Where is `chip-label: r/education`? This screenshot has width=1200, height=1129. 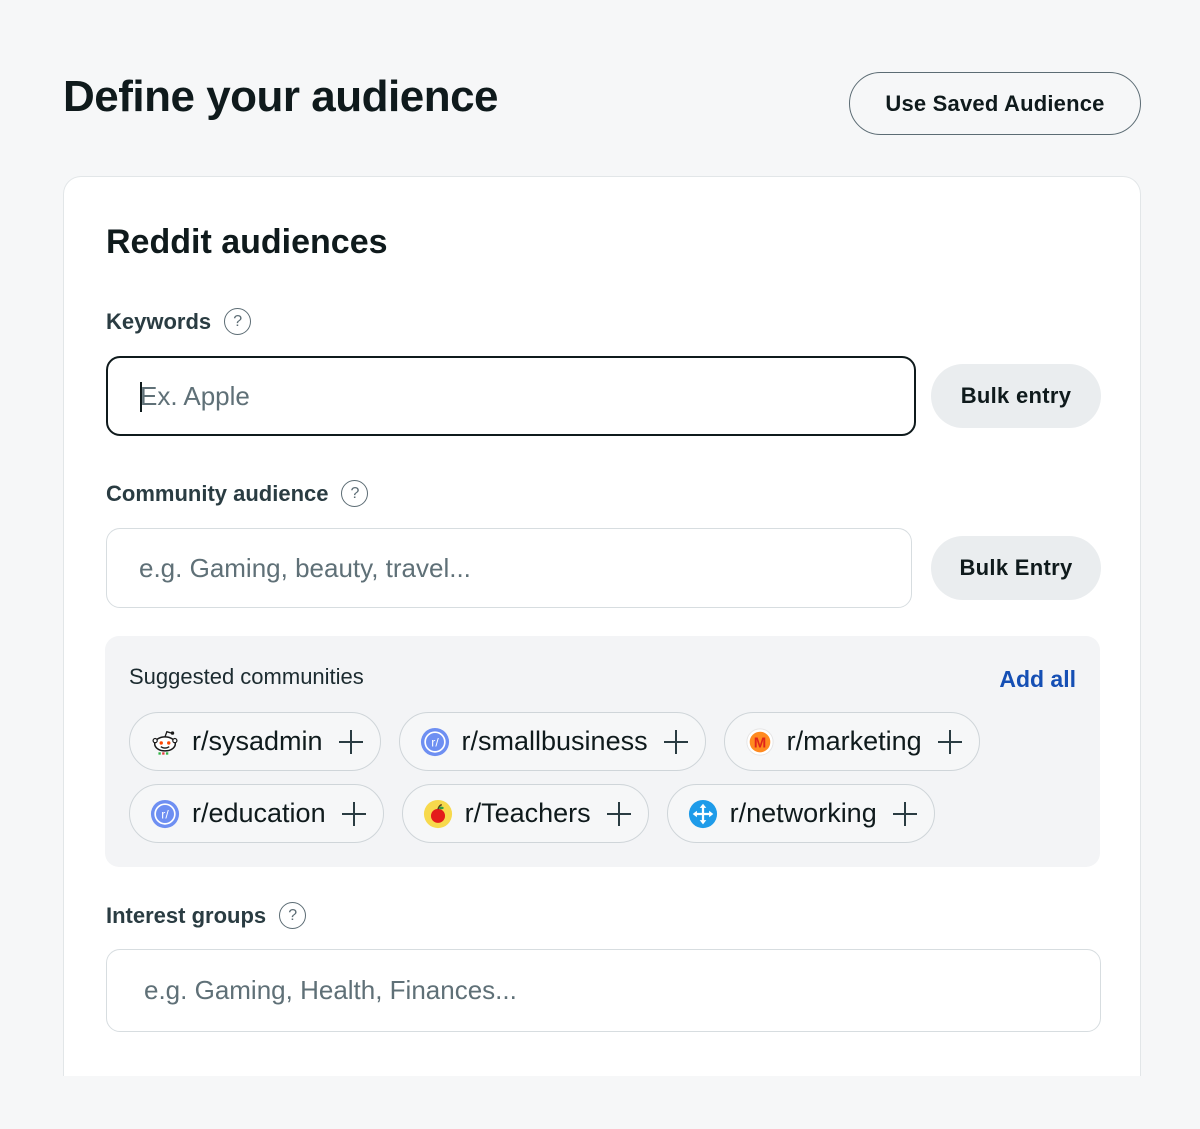
chip-label: r/education is located at coordinates (259, 813).